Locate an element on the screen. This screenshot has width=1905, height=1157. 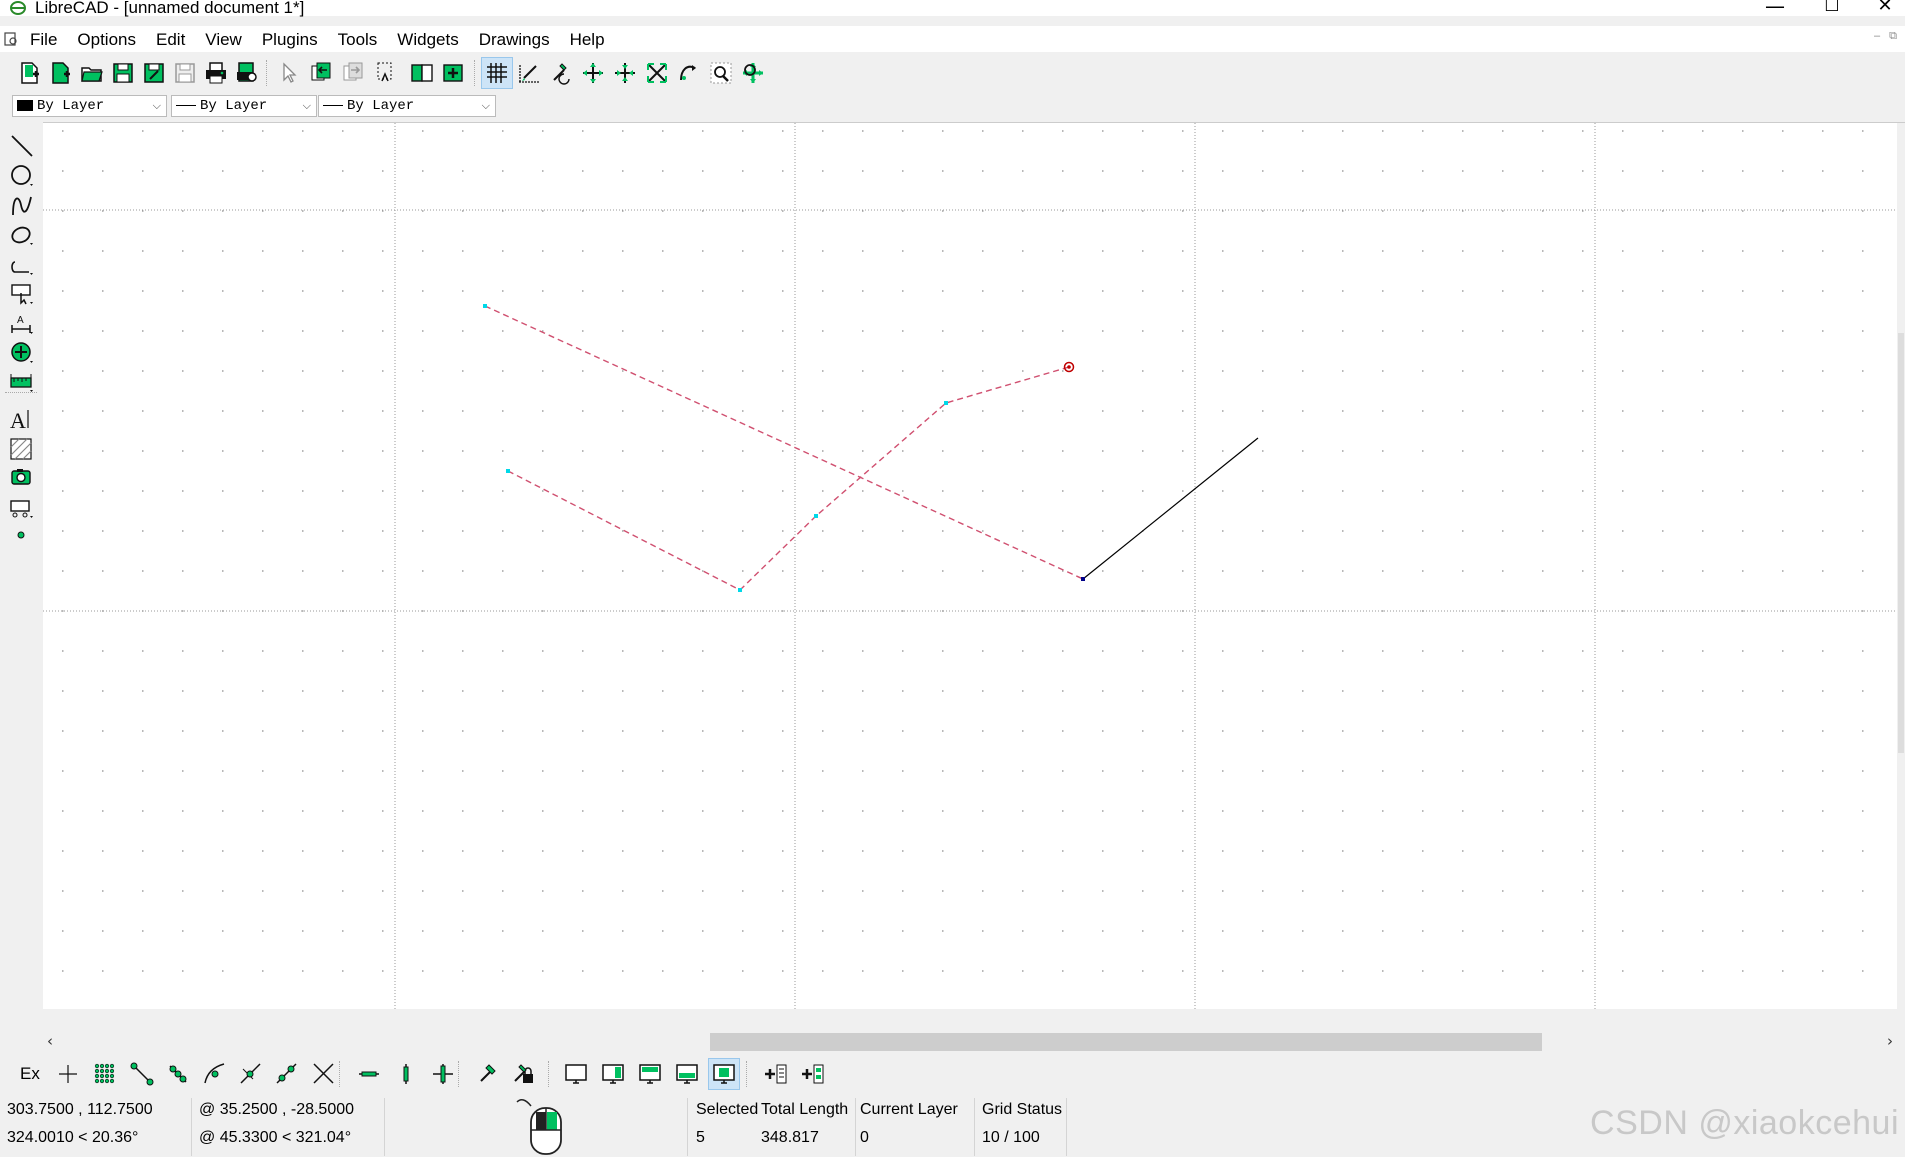
modify-tool-button is located at coordinates (22, 353).